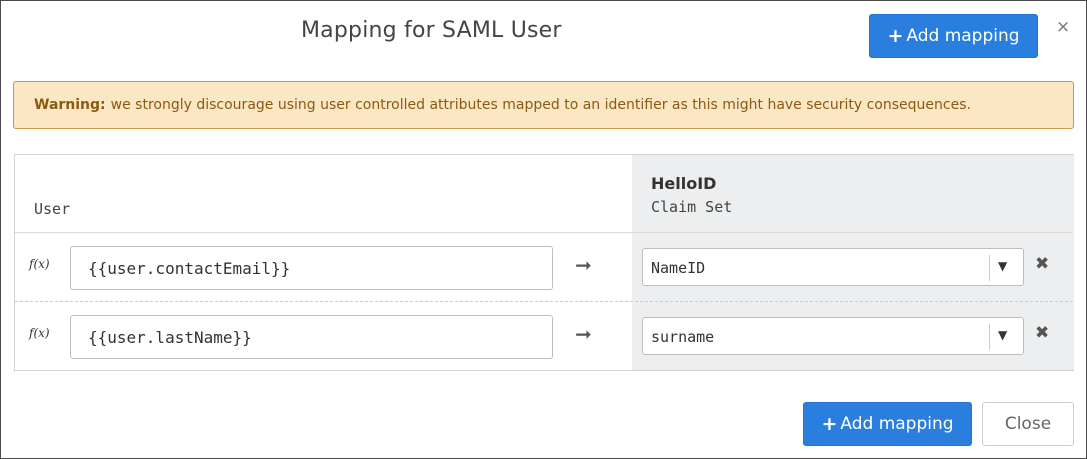  I want to click on target-app-name: HelloID, so click(684, 183).